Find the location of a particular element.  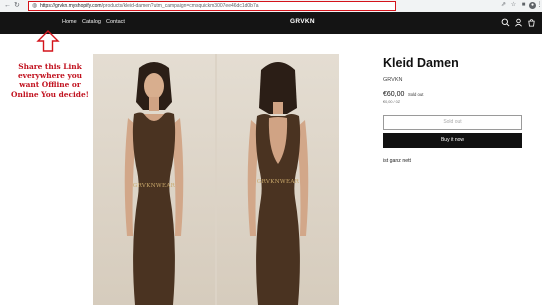

sold-out-badge: Sold out is located at coordinates (416, 94).